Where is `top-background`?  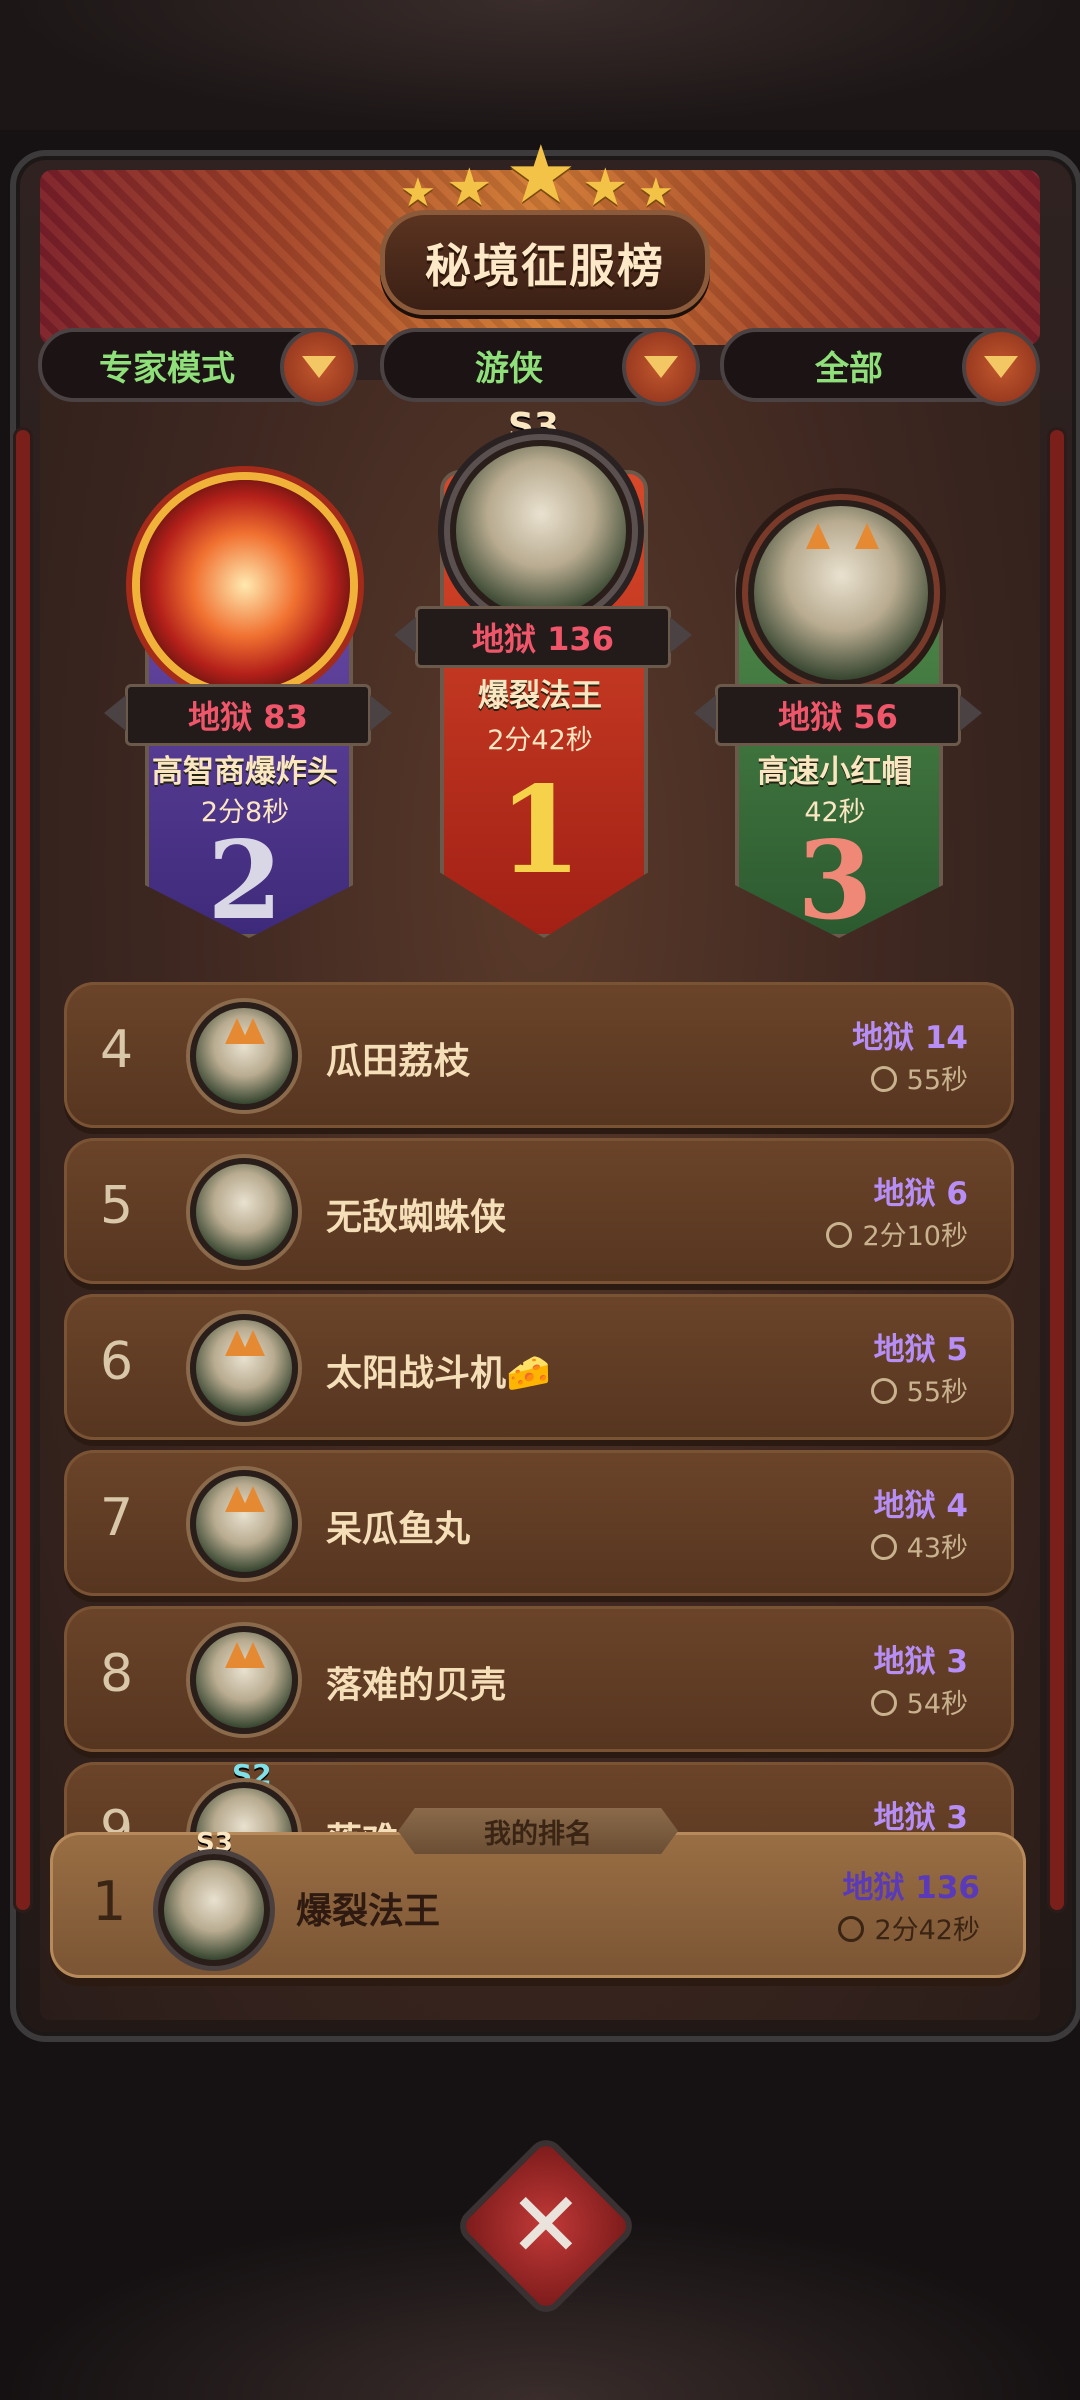
top-background is located at coordinates (540, 65).